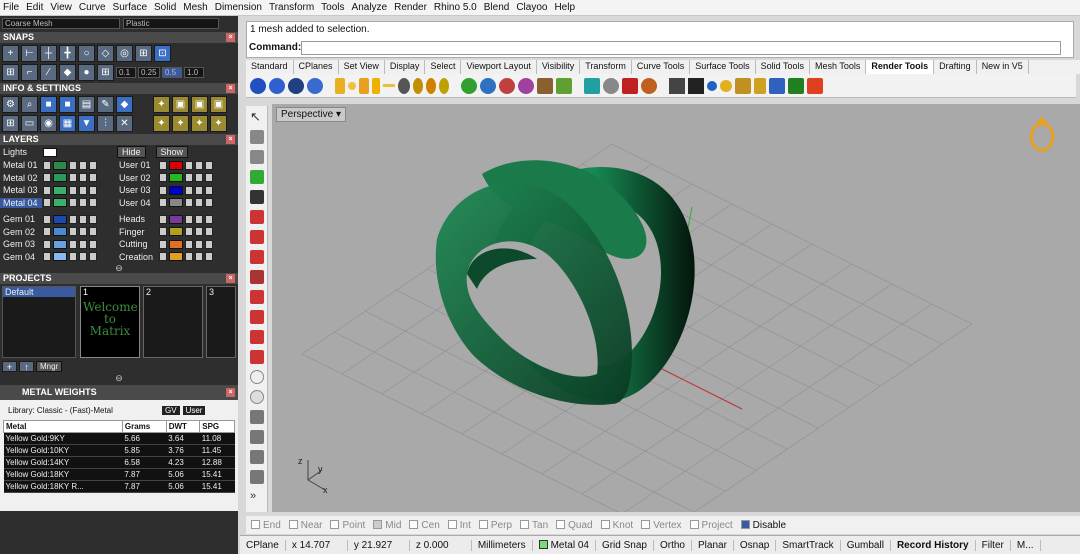 This screenshot has height=554, width=1080. What do you see at coordinates (711, 525) in the screenshot?
I see `osnap-item: Project` at bounding box center [711, 525].